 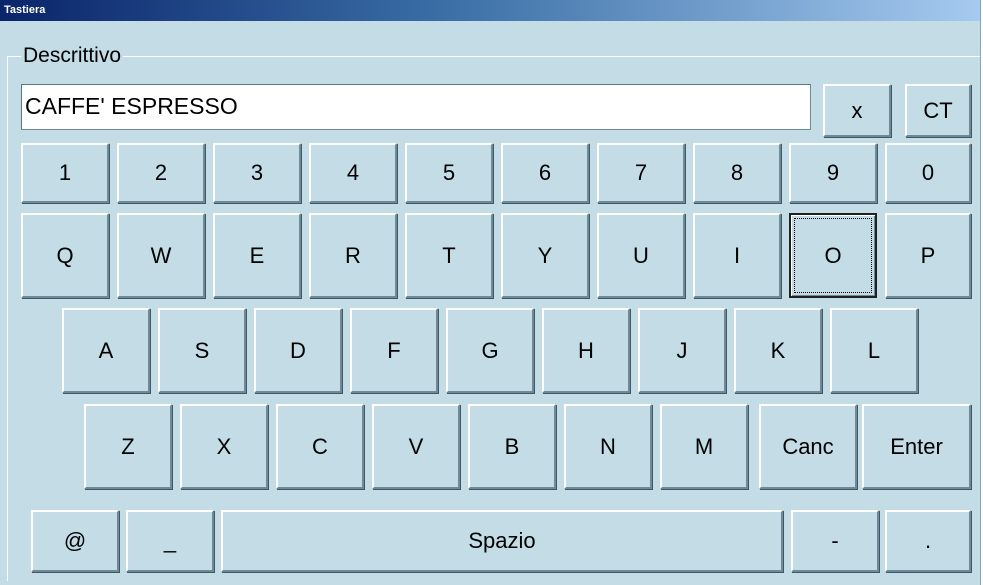 I want to click on key-d: D, so click(x=298, y=350).